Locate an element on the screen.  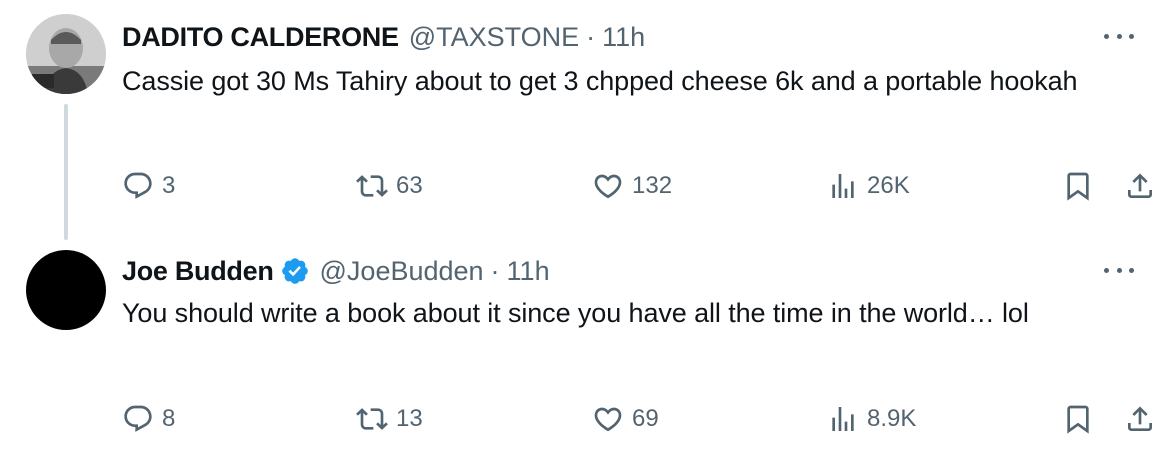
retweet-count: 13 is located at coordinates (409, 418).